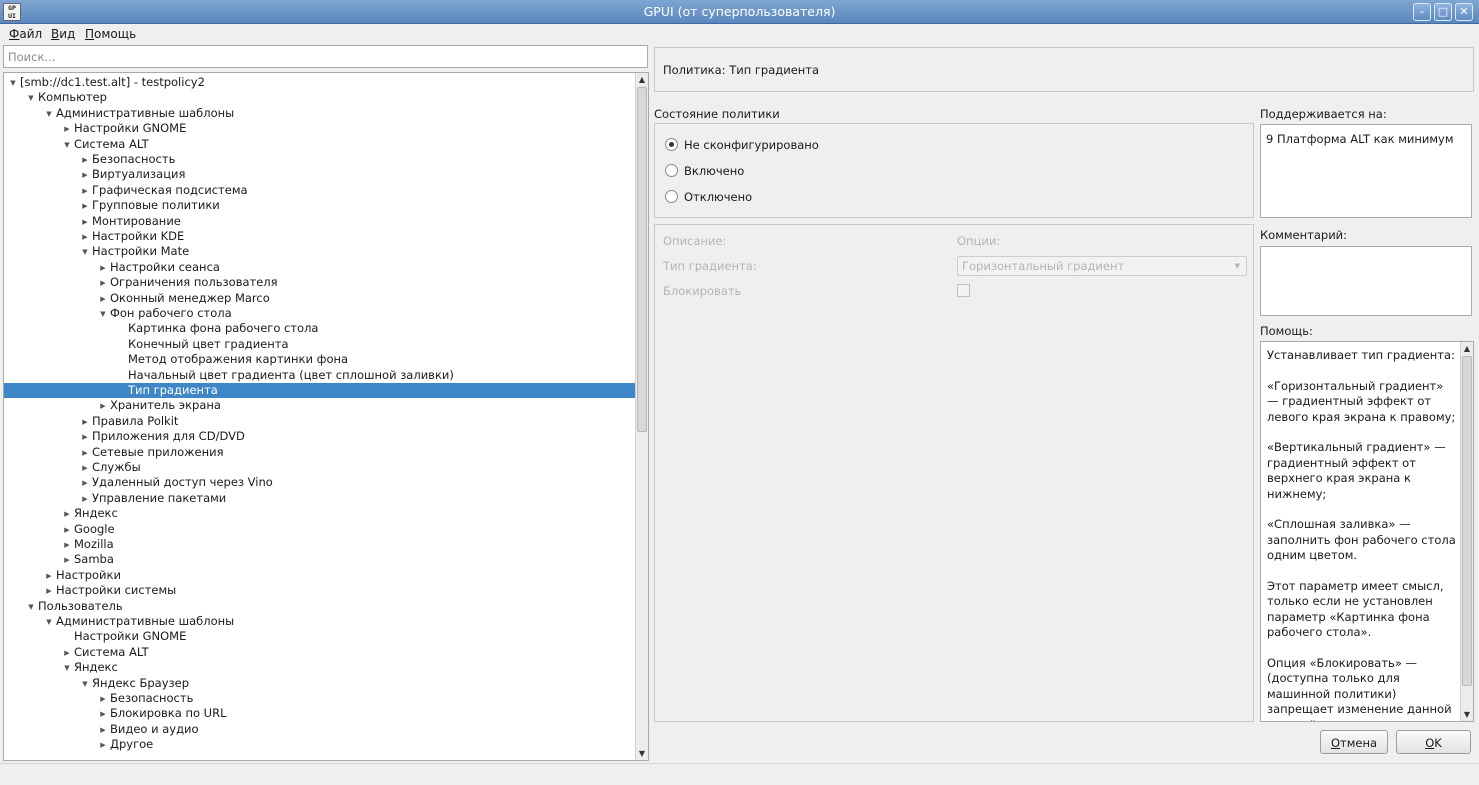 The image size is (1479, 785). What do you see at coordinates (320, 221) in the screenshot?
I see `tree-item: ▶ Монтирование` at bounding box center [320, 221].